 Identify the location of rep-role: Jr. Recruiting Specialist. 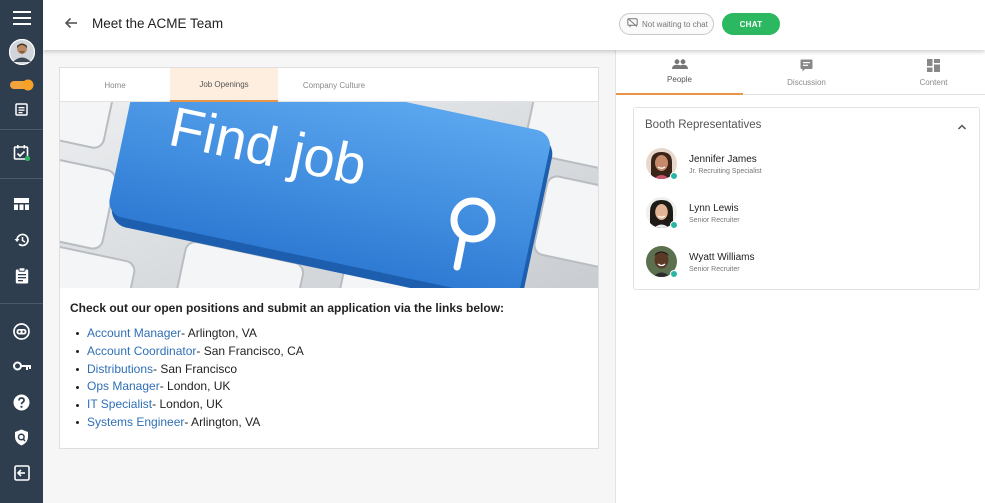
(725, 171).